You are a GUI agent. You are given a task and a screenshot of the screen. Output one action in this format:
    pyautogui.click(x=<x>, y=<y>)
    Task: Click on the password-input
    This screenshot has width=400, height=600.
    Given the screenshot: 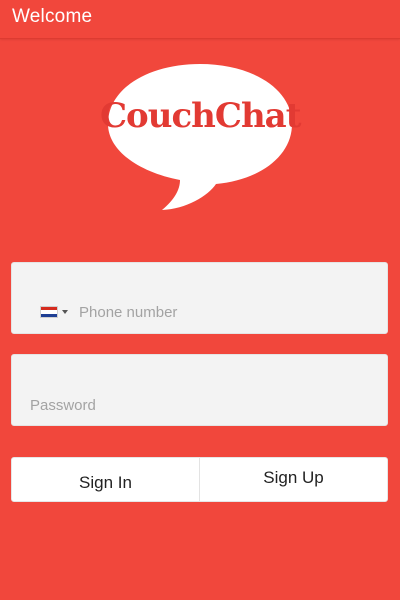 What is the action you would take?
    pyautogui.click(x=200, y=405)
    